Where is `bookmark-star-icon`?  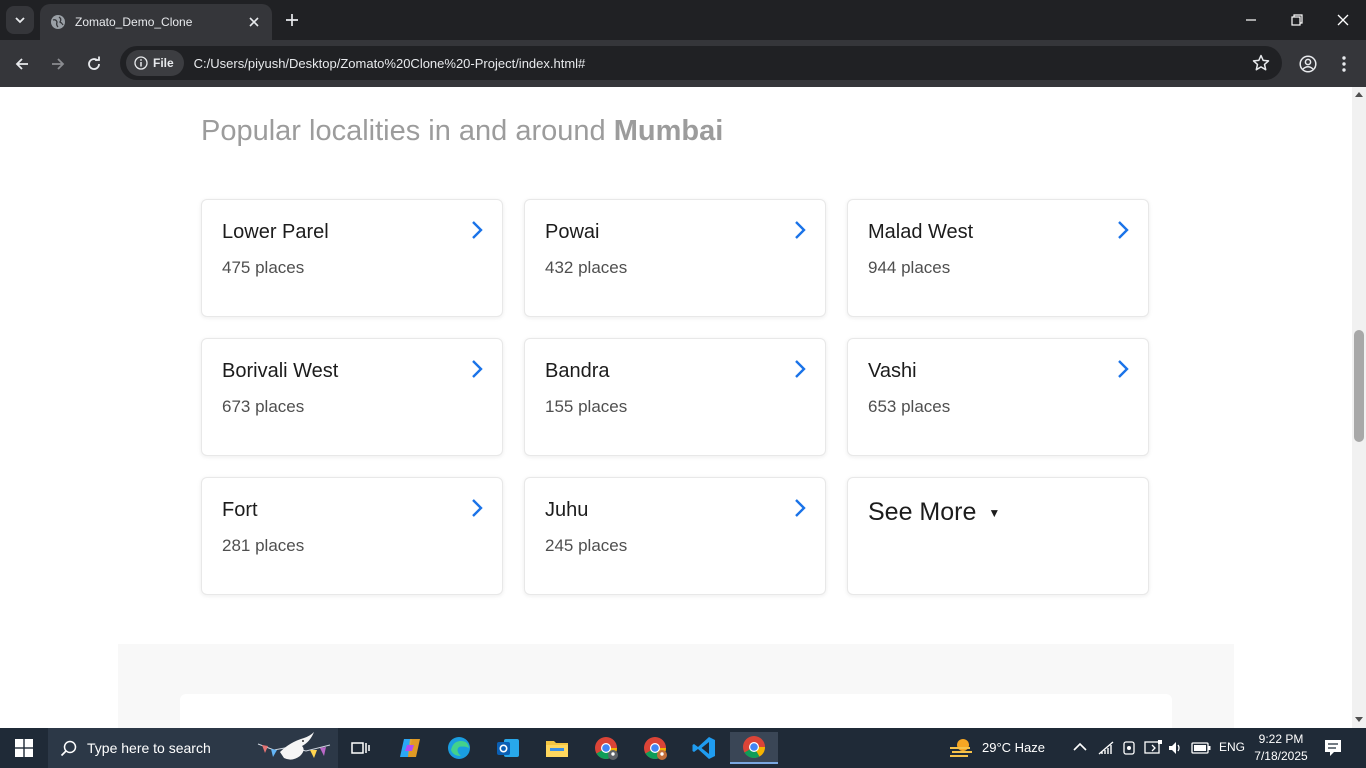 bookmark-star-icon is located at coordinates (1261, 63).